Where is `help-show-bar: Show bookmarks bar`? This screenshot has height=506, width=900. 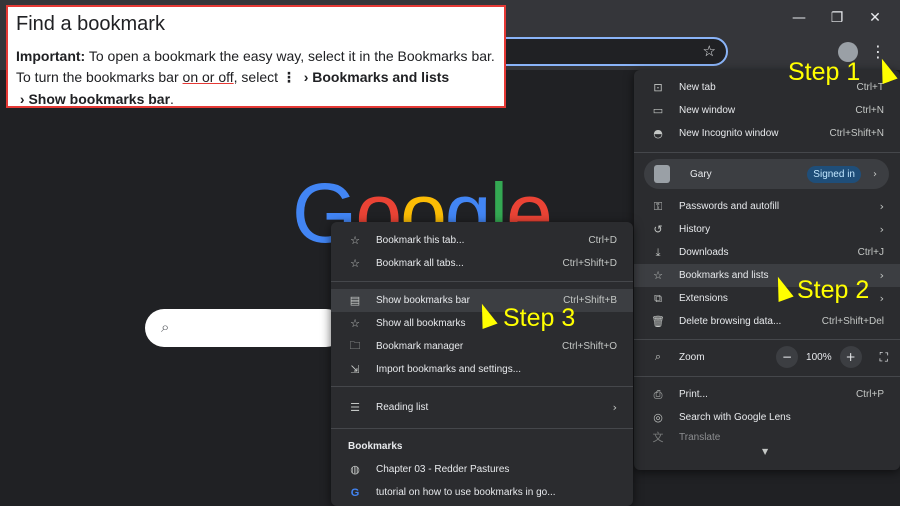 help-show-bar: Show bookmarks bar is located at coordinates (99, 99).